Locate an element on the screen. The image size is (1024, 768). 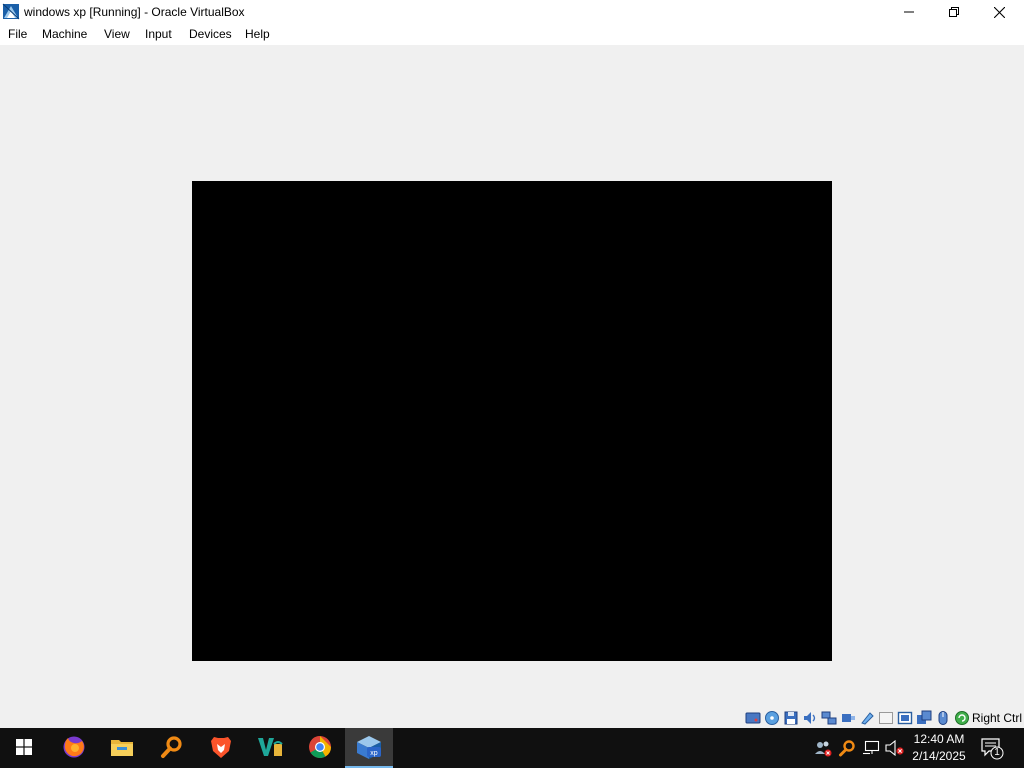
menu-view: View is located at coordinates (117, 34).